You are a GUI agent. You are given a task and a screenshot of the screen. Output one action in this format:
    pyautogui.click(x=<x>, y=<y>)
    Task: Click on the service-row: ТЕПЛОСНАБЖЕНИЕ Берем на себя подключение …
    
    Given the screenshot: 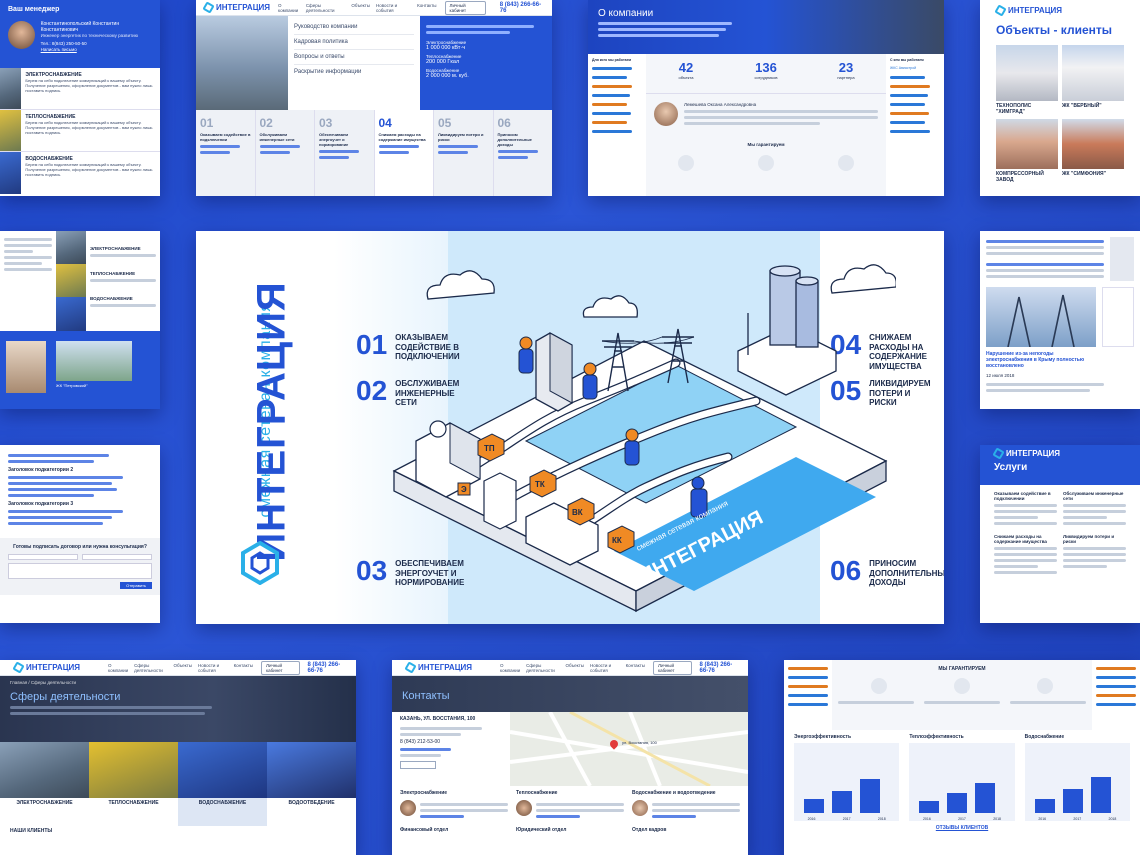 What is the action you would take?
    pyautogui.click(x=80, y=131)
    